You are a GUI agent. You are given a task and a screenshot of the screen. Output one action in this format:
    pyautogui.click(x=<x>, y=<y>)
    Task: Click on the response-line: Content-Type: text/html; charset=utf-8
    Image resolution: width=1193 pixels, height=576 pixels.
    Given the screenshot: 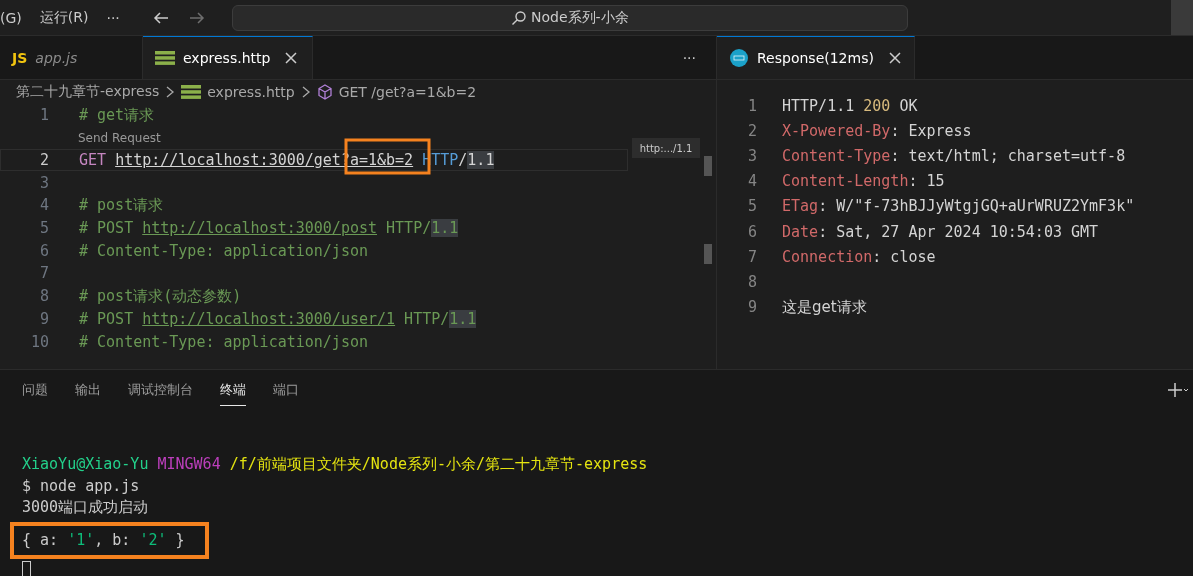 What is the action you would take?
    pyautogui.click(x=954, y=155)
    